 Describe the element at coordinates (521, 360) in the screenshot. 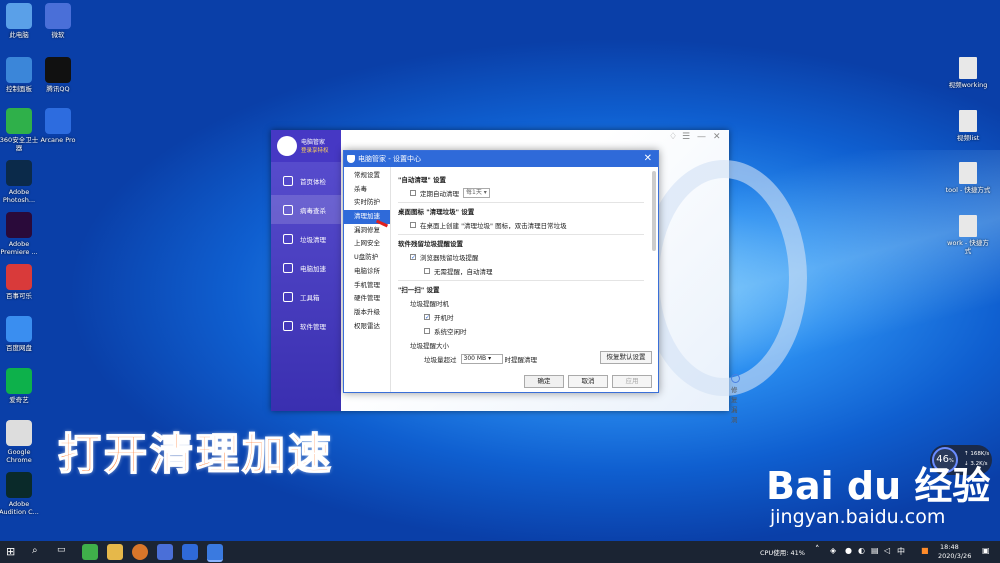

I see `size-suffix: 时提醒清理` at that location.